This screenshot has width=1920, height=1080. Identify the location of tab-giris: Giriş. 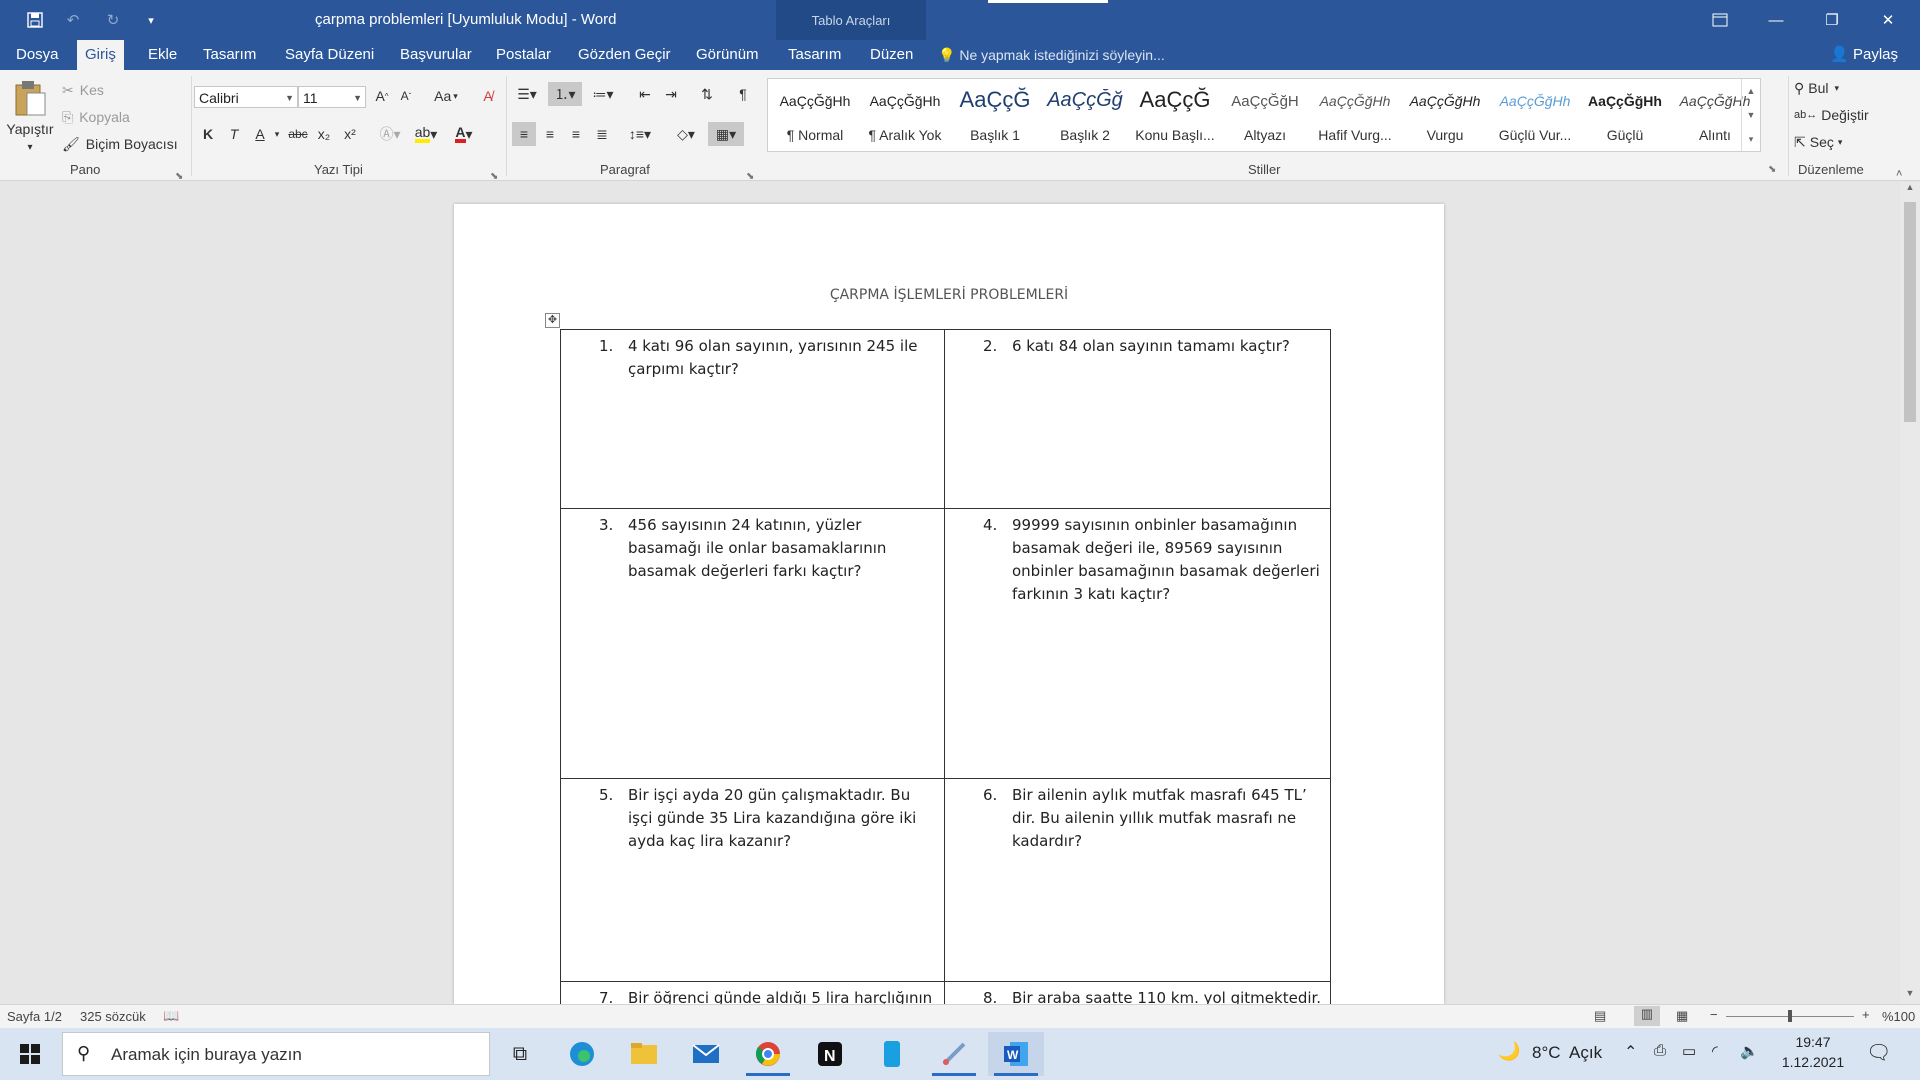
(100, 55).